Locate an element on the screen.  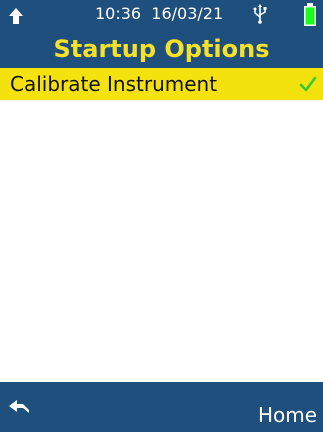
options-list: Calibrate Instrument is located at coordinates (161, 84).